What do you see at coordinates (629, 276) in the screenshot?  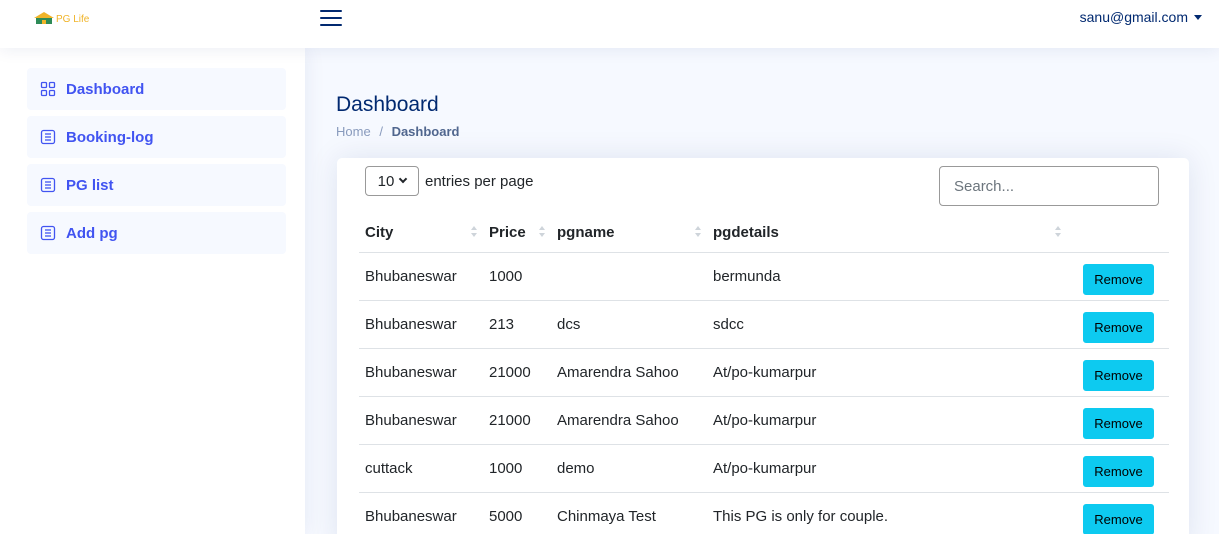 I see `cell-pgname` at bounding box center [629, 276].